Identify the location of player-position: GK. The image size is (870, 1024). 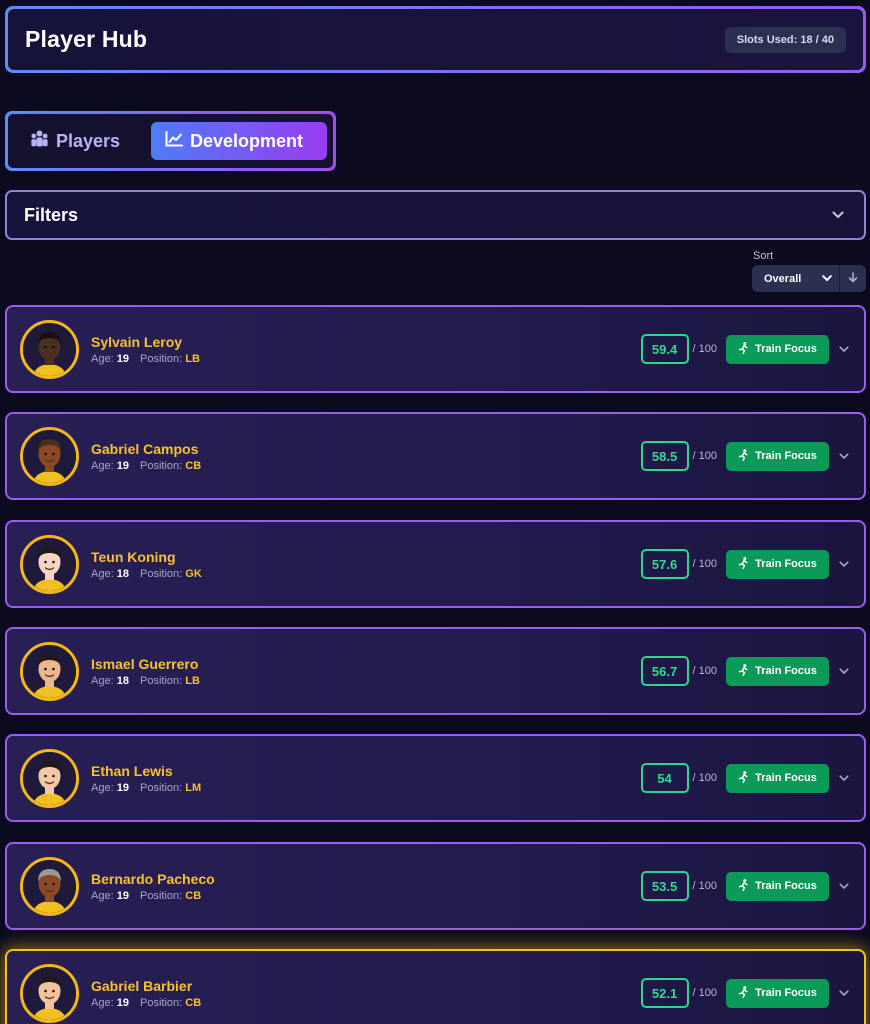
(193, 573).